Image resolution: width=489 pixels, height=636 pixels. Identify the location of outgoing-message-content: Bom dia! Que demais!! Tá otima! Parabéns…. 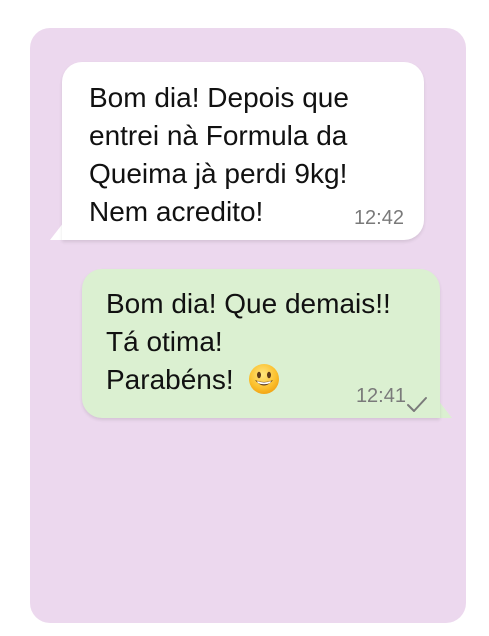
(248, 342).